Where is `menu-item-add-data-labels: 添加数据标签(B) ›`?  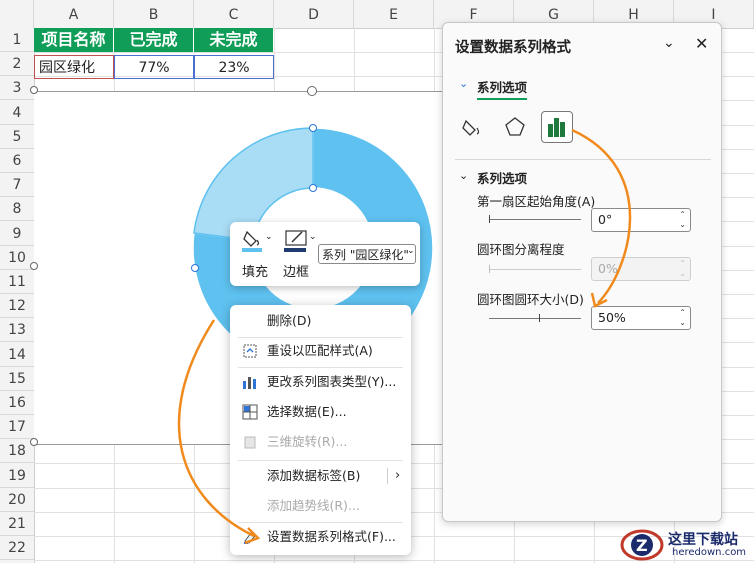 menu-item-add-data-labels: 添加数据标签(B) › is located at coordinates (320, 476).